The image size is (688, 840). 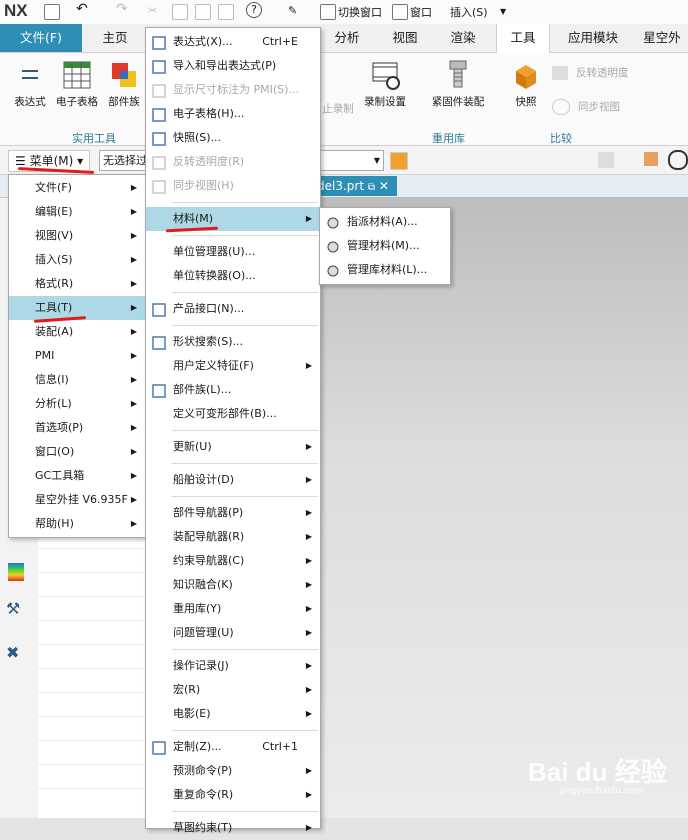 What do you see at coordinates (254, 10) in the screenshot?
I see `help-icon: ?` at bounding box center [254, 10].